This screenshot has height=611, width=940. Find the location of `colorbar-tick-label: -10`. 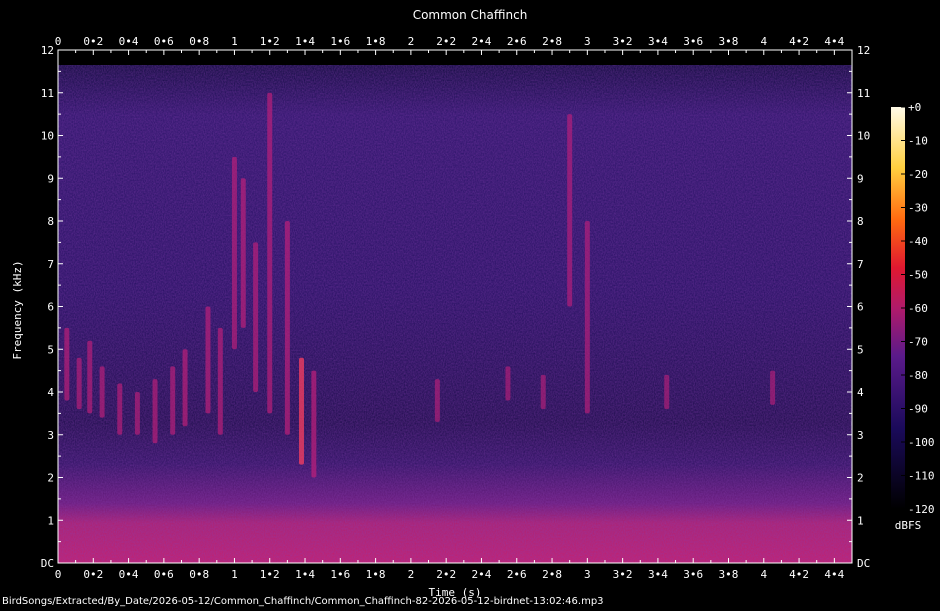

colorbar-tick-label: -10 is located at coordinates (918, 141).